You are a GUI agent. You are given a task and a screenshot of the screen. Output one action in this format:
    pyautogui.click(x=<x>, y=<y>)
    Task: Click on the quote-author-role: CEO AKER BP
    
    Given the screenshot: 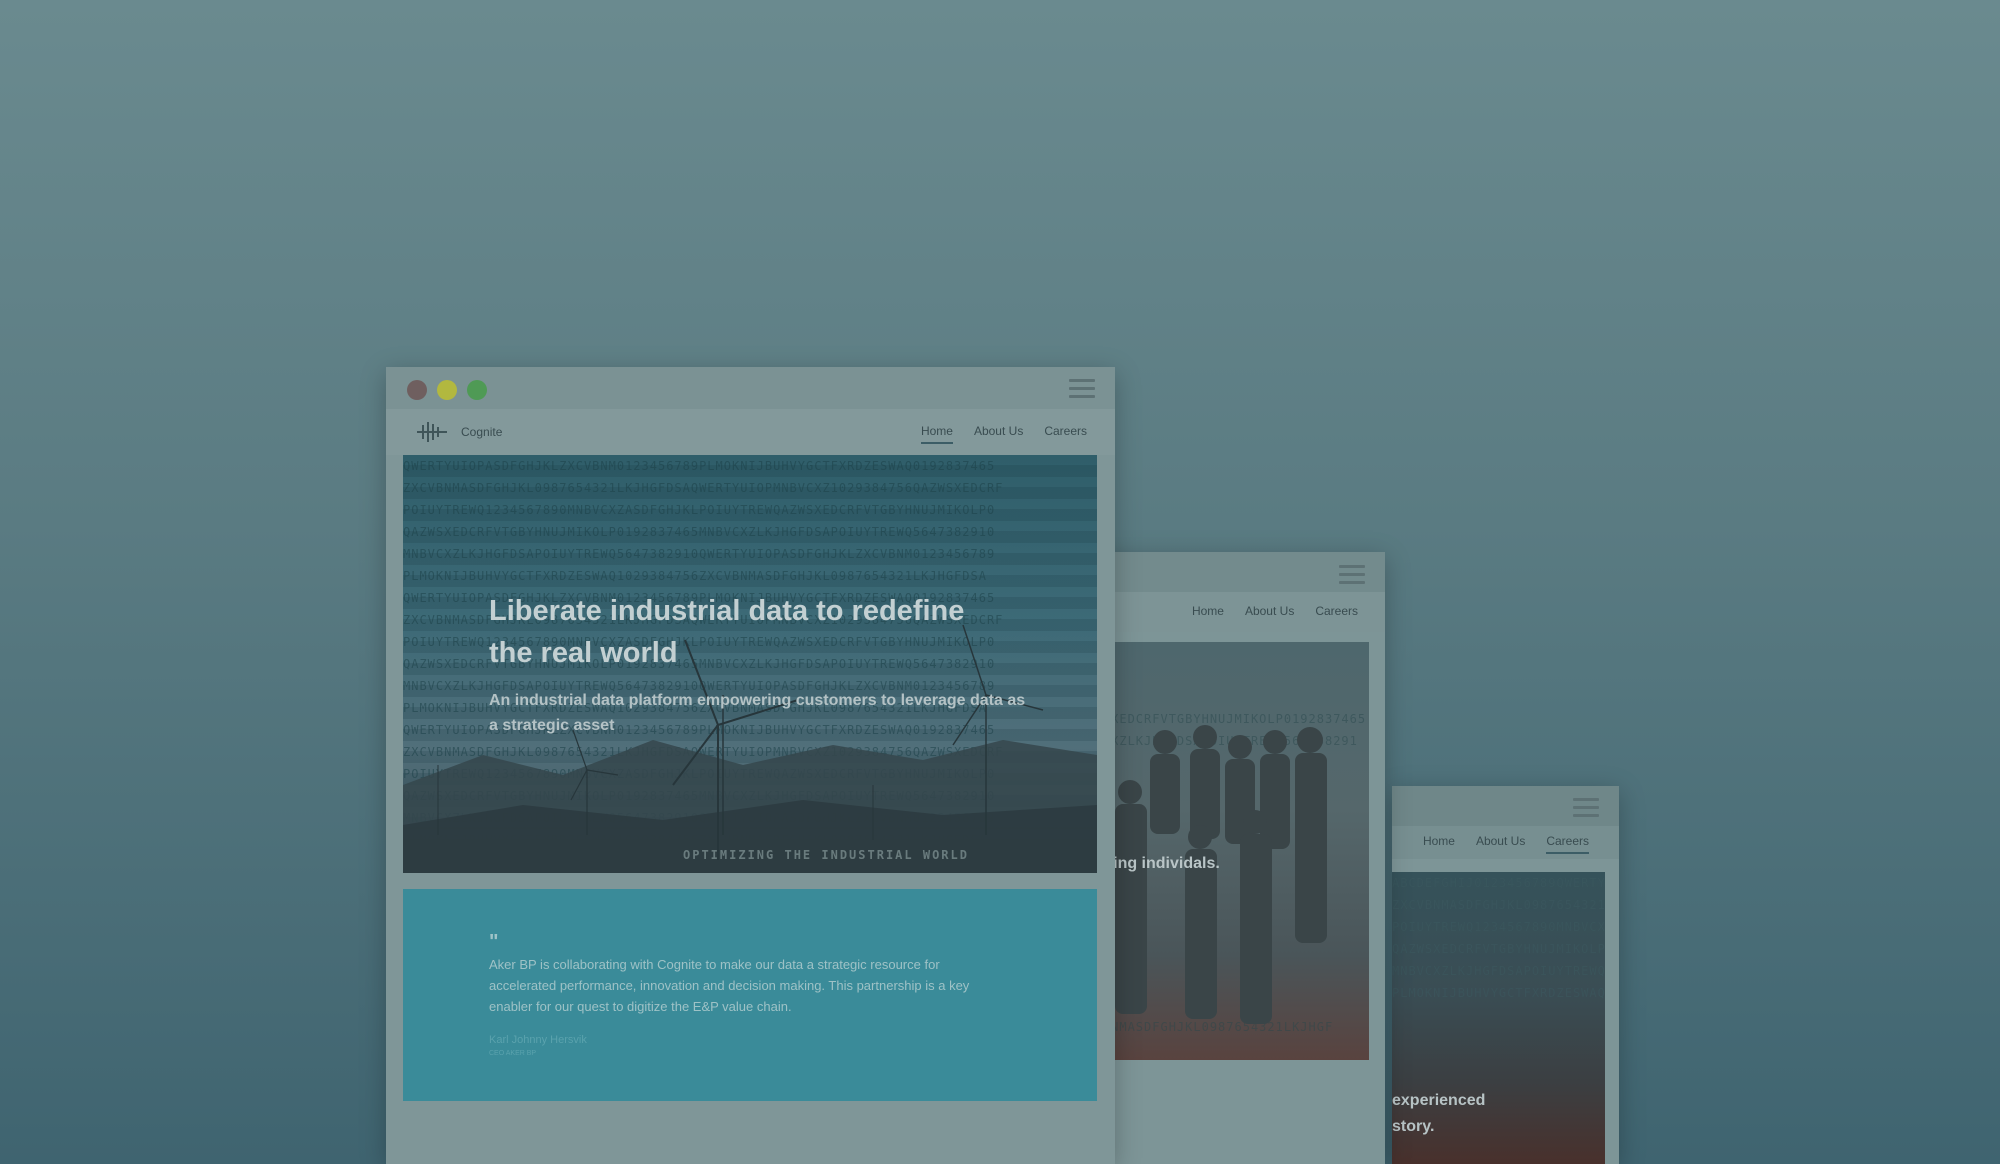 What is the action you would take?
    pyautogui.click(x=513, y=1053)
    